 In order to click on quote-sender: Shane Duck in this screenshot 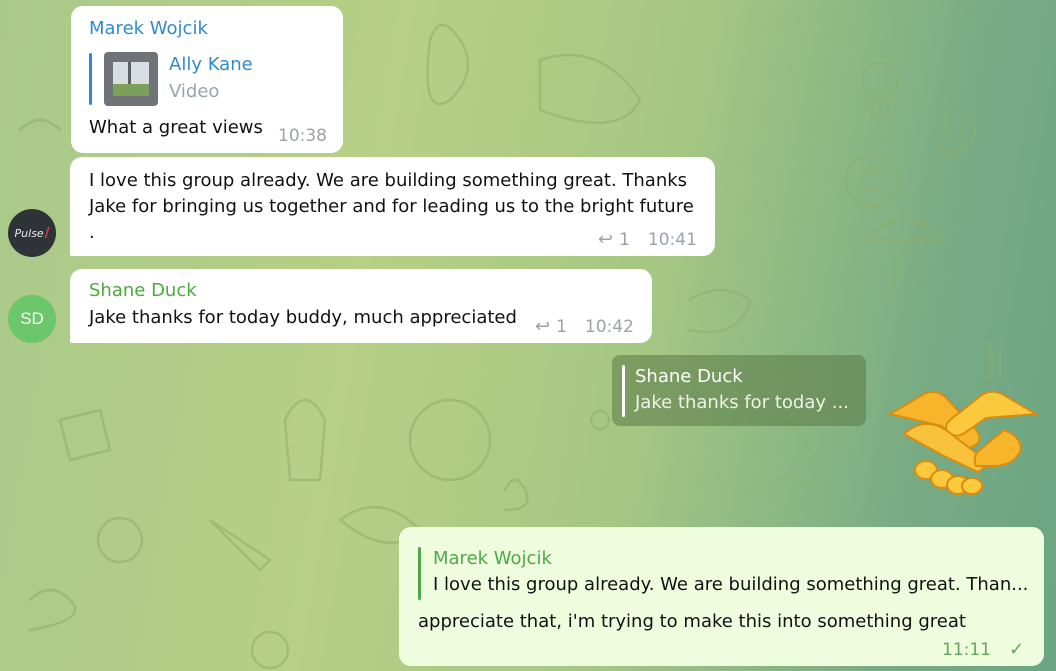, I will do `click(689, 376)`.